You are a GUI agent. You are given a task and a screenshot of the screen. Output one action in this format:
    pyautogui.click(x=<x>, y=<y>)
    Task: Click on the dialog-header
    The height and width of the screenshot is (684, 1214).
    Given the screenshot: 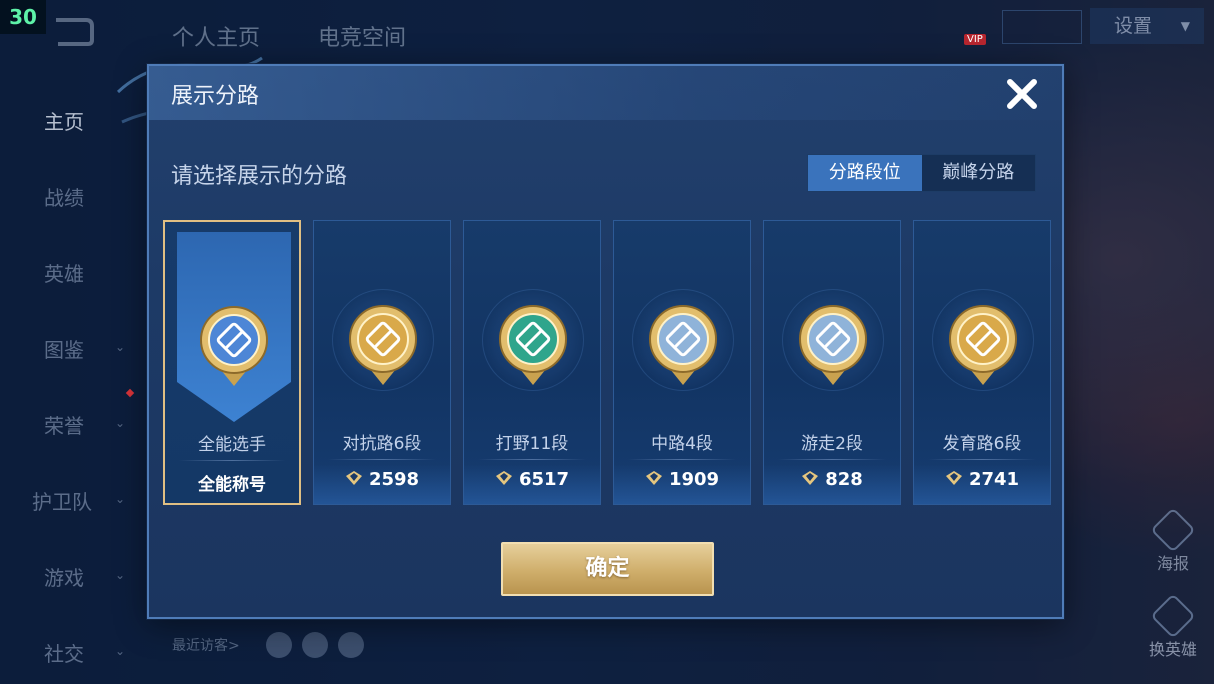 What is the action you would take?
    pyautogui.click(x=605, y=93)
    